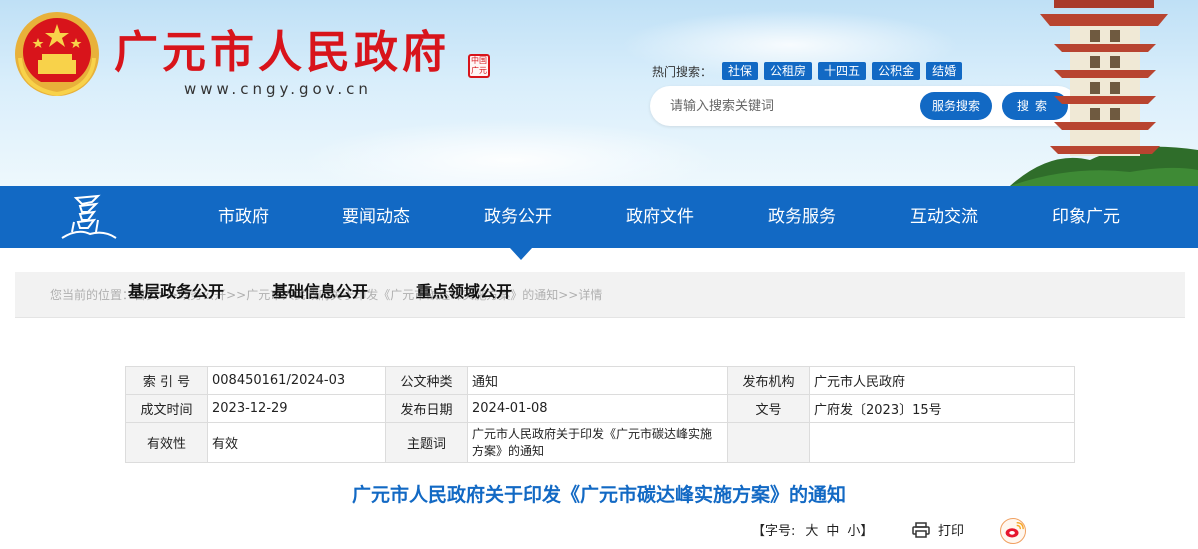 The height and width of the screenshot is (549, 1198). What do you see at coordinates (320, 290) in the screenshot?
I see `subnav-item-basic-info: 基础信息公开` at bounding box center [320, 290].